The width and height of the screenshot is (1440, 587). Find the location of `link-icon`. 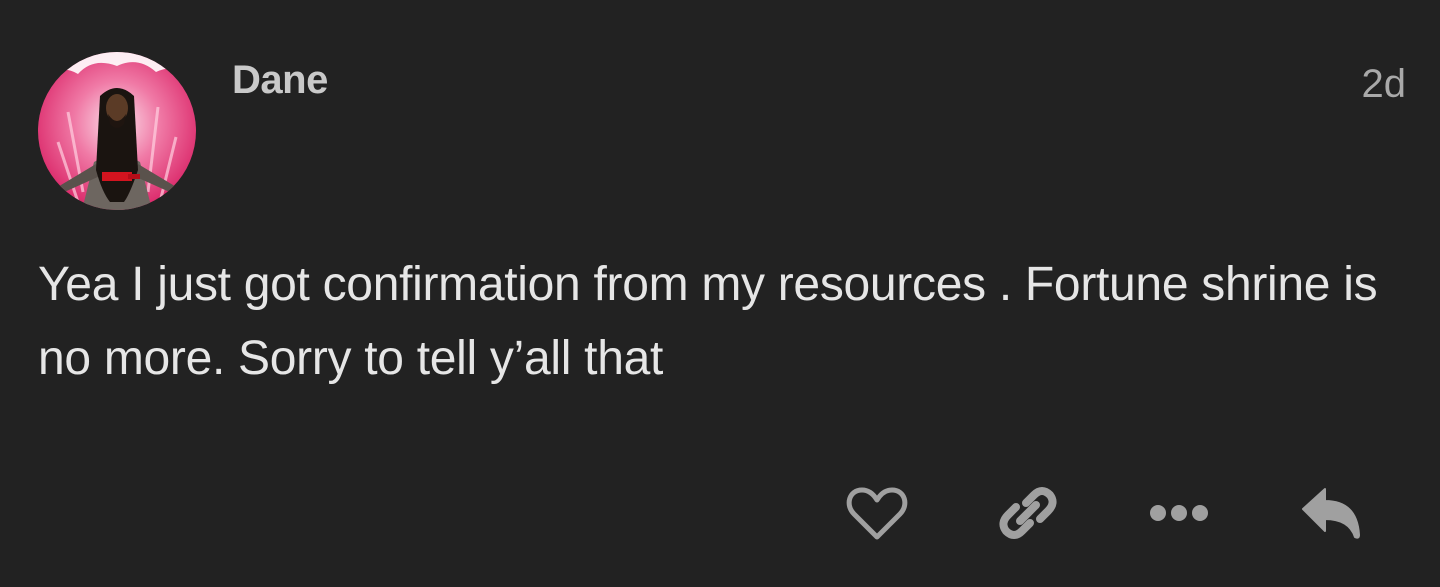

link-icon is located at coordinates (1028, 513).